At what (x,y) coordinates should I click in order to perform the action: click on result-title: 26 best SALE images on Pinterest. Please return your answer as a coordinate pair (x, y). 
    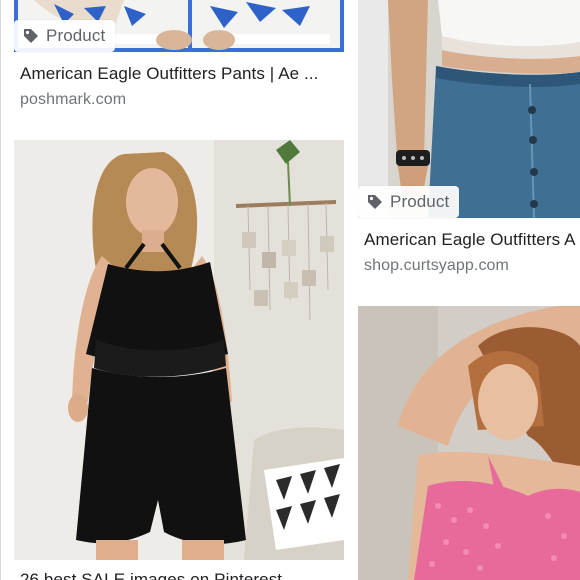
    Looking at the image, I should click on (151, 575).